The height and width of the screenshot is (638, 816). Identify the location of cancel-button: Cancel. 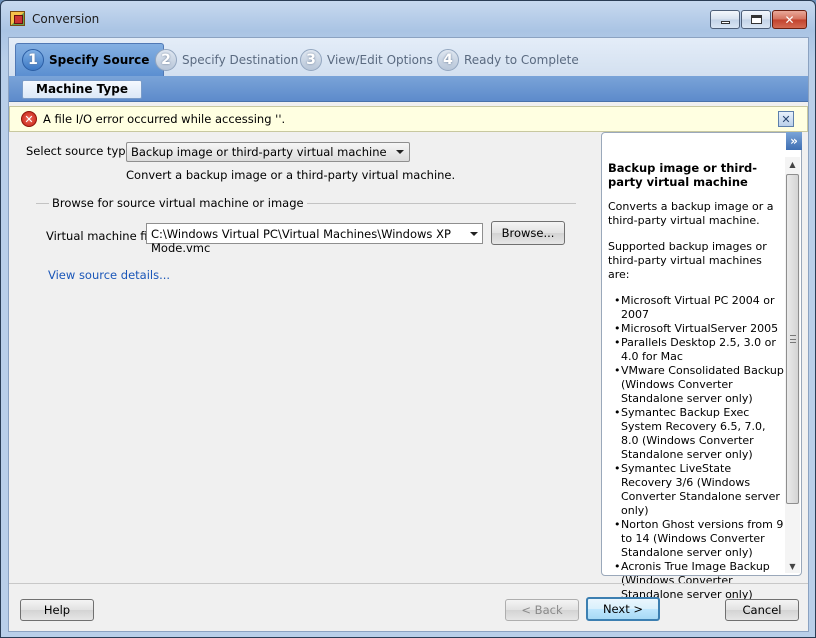
(762, 610).